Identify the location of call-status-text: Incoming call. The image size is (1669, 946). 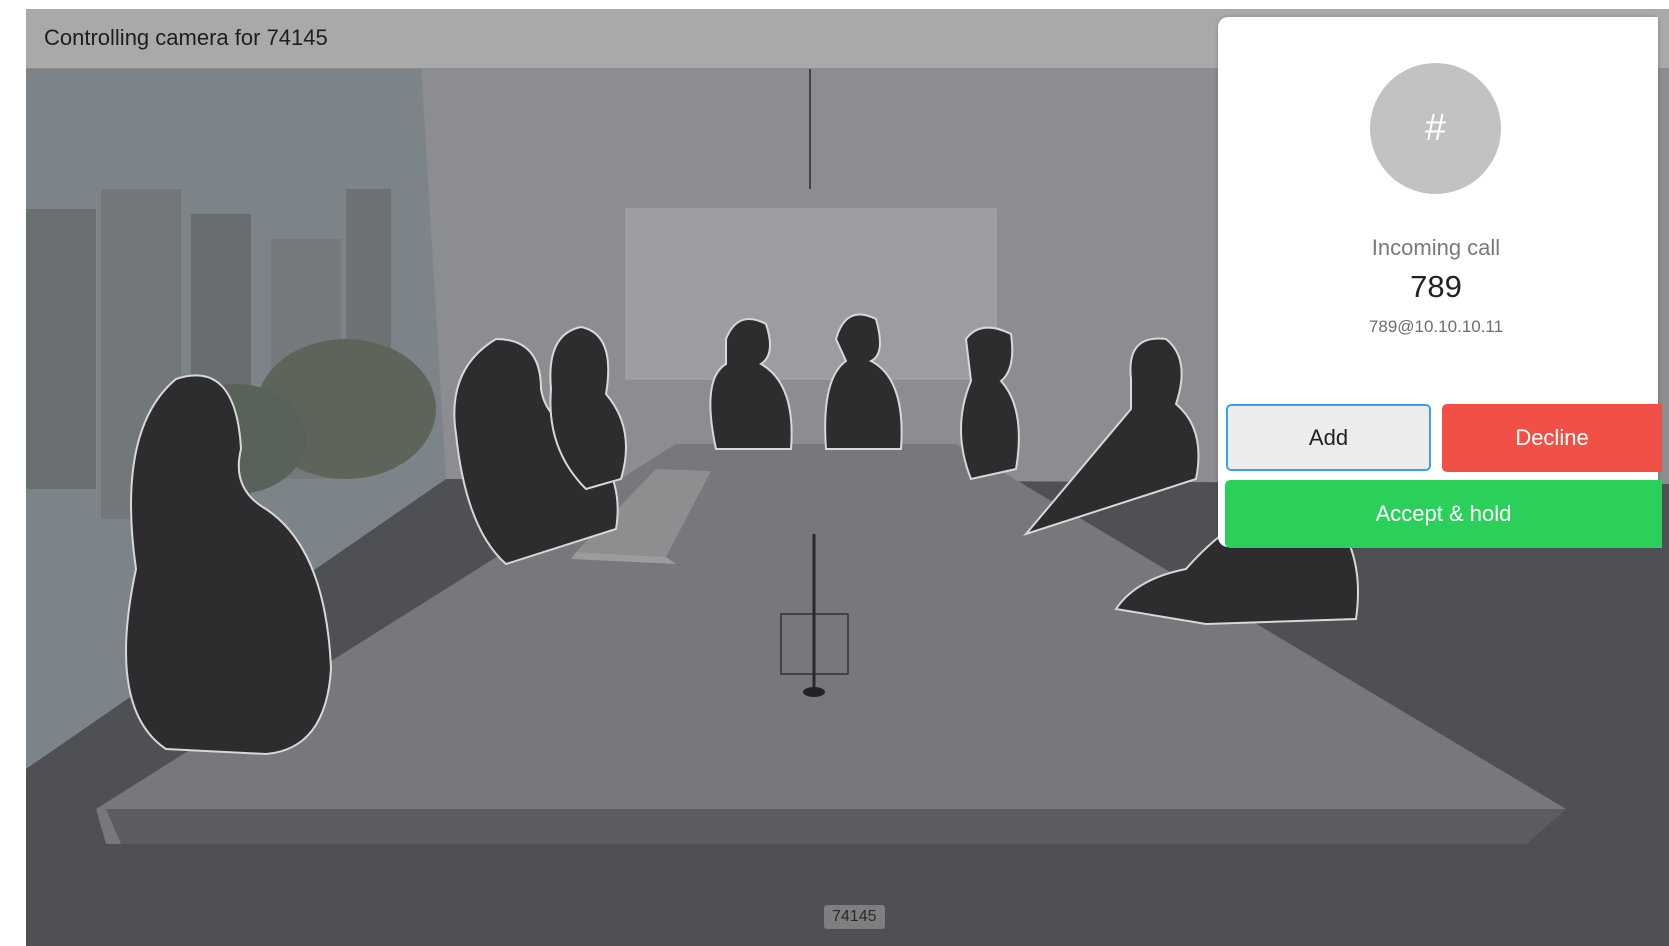
(1436, 247).